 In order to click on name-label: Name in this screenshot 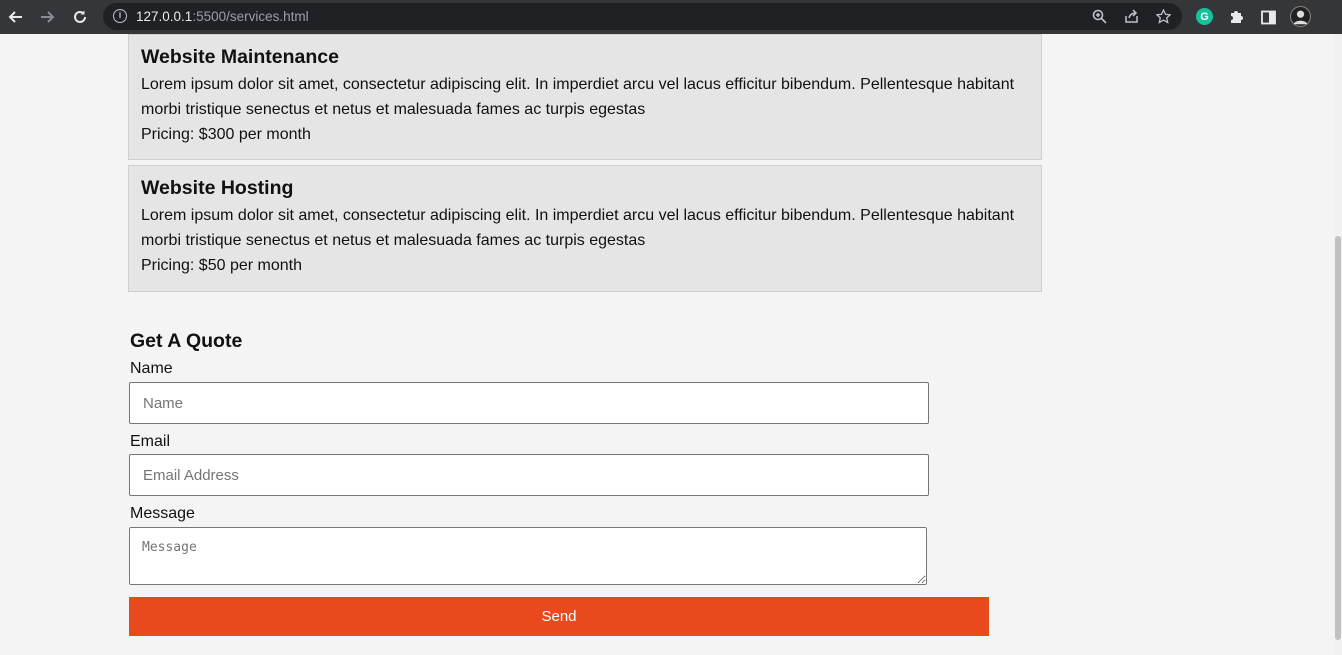, I will do `click(151, 368)`.